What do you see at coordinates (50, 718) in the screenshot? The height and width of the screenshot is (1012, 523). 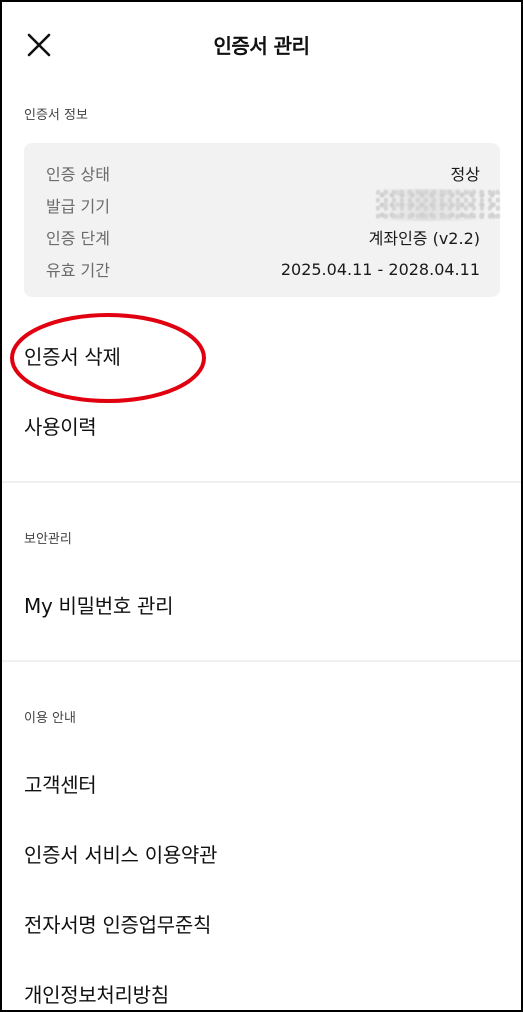 I see `usage-guide-section-label: 이용 안내` at bounding box center [50, 718].